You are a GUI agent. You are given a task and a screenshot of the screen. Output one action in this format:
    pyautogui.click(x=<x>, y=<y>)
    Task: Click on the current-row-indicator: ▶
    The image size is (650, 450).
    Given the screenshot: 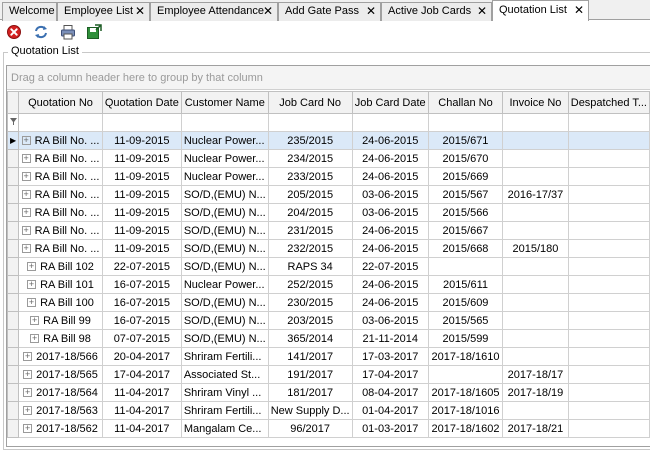 What is the action you would take?
    pyautogui.click(x=13, y=140)
    